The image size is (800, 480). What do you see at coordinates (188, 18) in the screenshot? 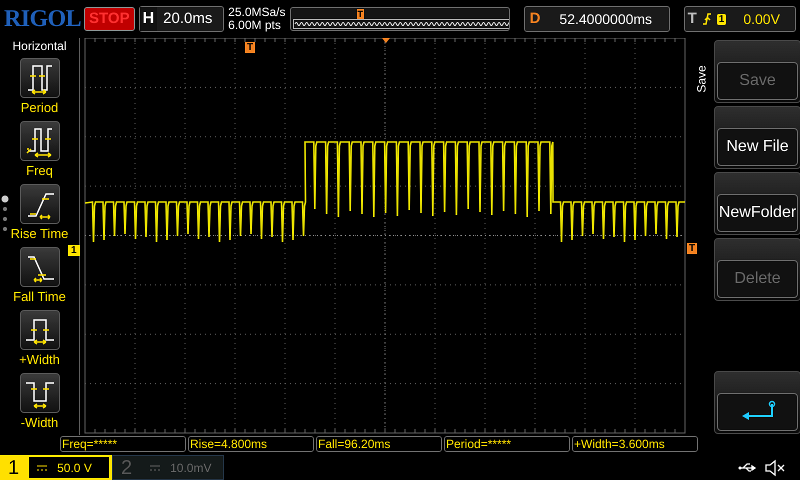
I see `timebase-value: 20.0ms` at bounding box center [188, 18].